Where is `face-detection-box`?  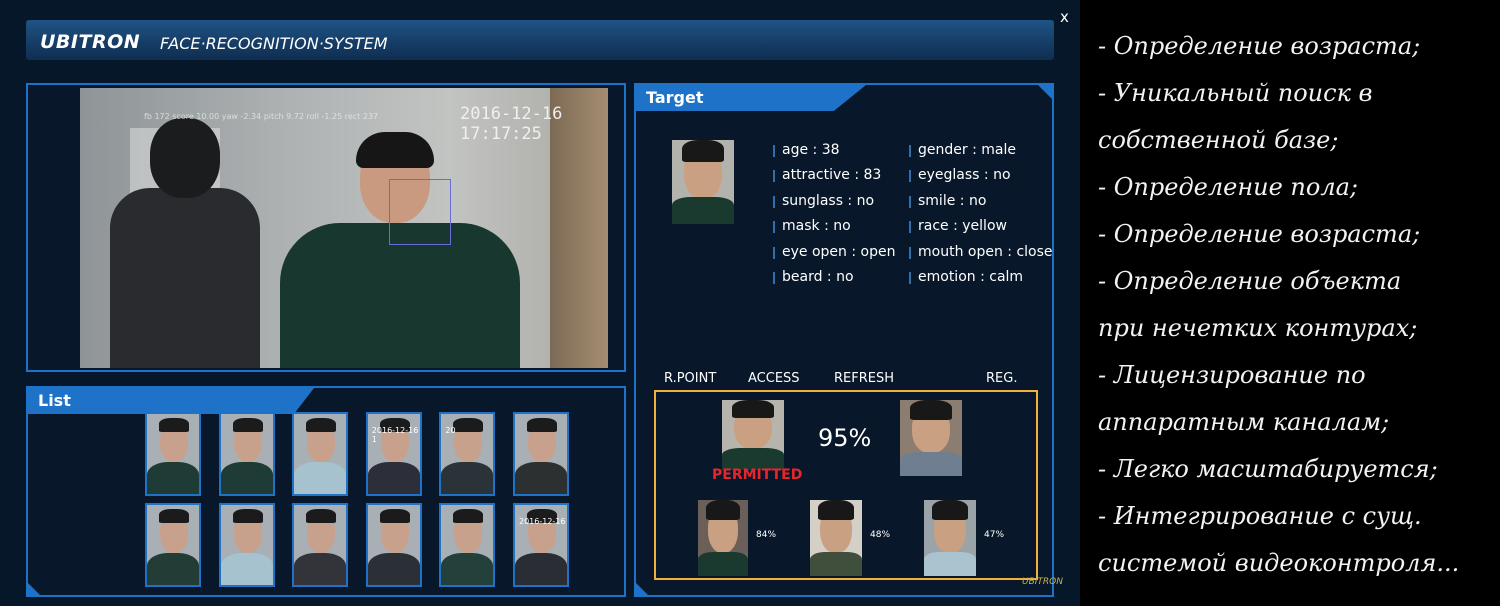 face-detection-box is located at coordinates (420, 212).